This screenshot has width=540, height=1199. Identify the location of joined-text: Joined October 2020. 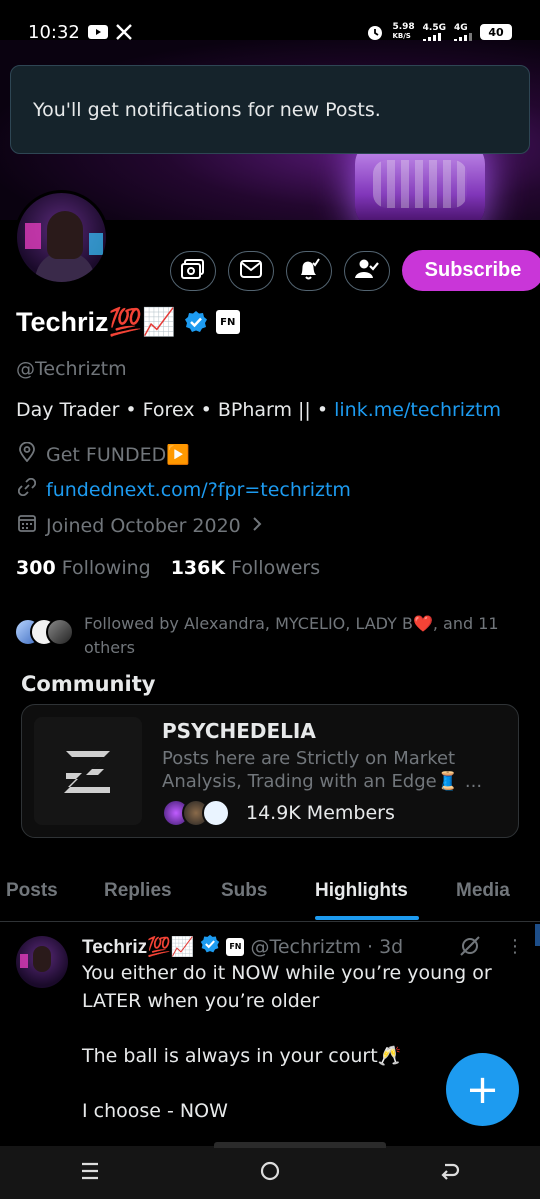
(143, 525).